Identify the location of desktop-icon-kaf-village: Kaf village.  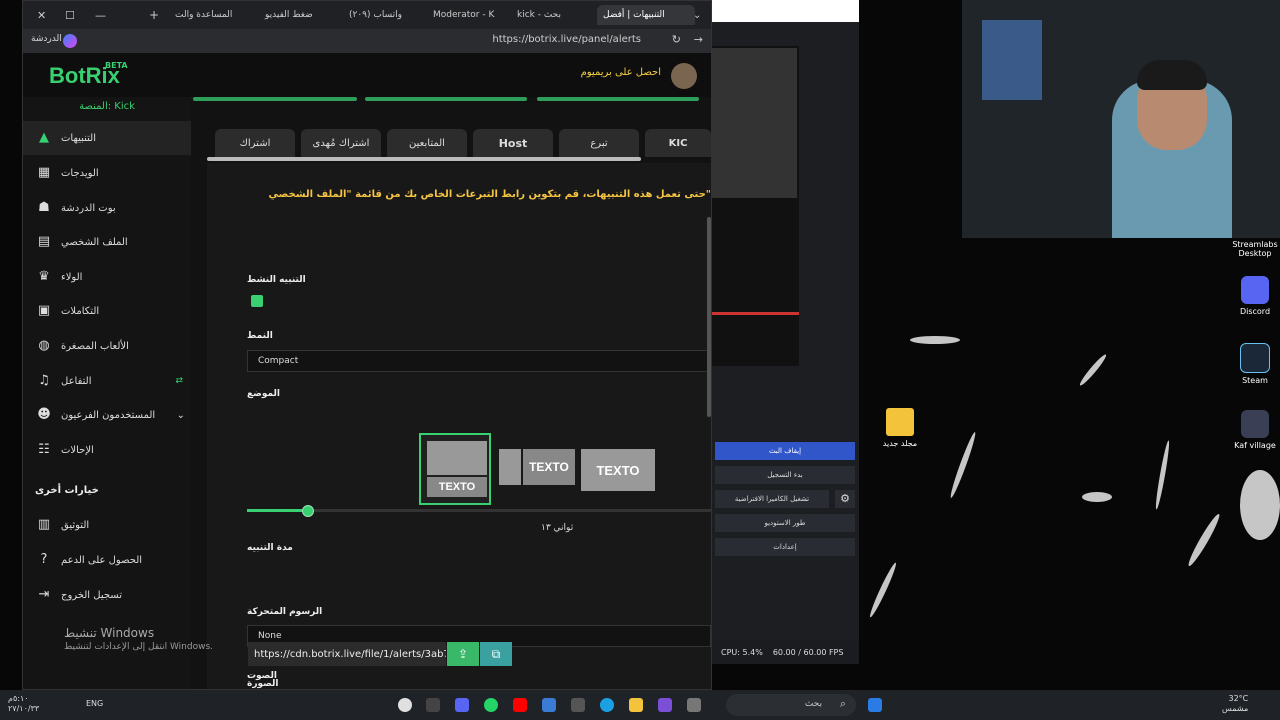
(1252, 430).